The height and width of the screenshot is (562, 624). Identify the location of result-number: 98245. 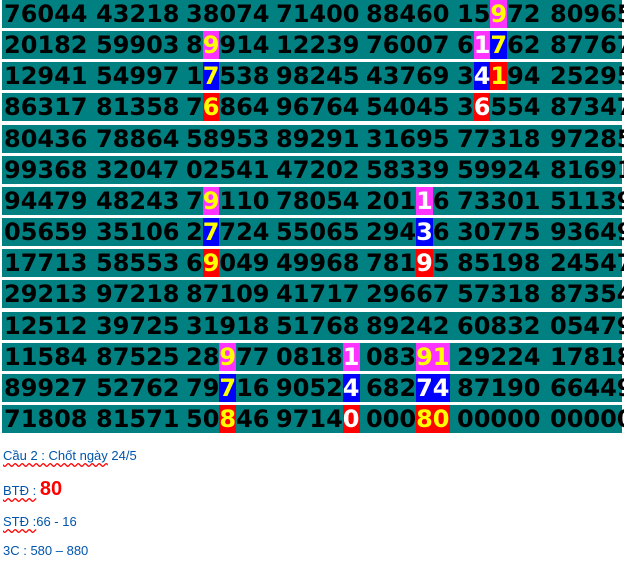
(318, 76).